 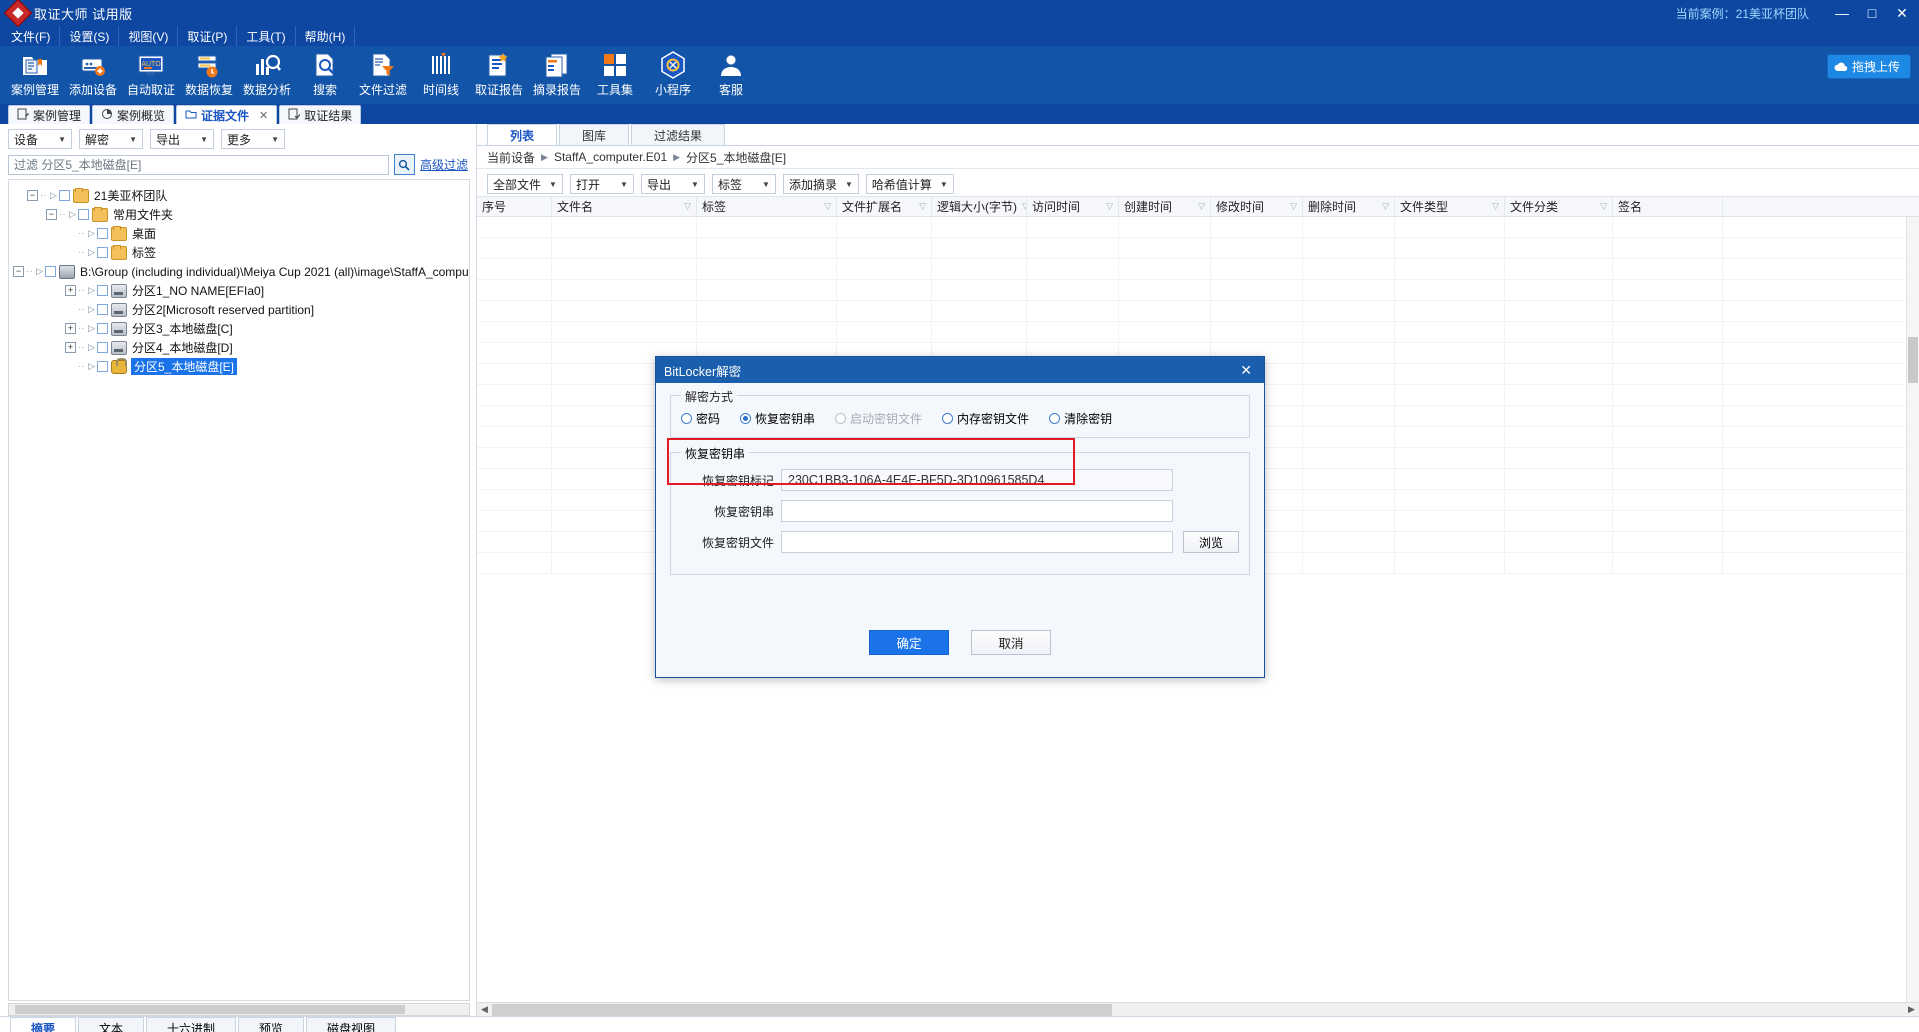 What do you see at coordinates (227, 114) in the screenshot?
I see `main-tab-3: 证据文件 ✕` at bounding box center [227, 114].